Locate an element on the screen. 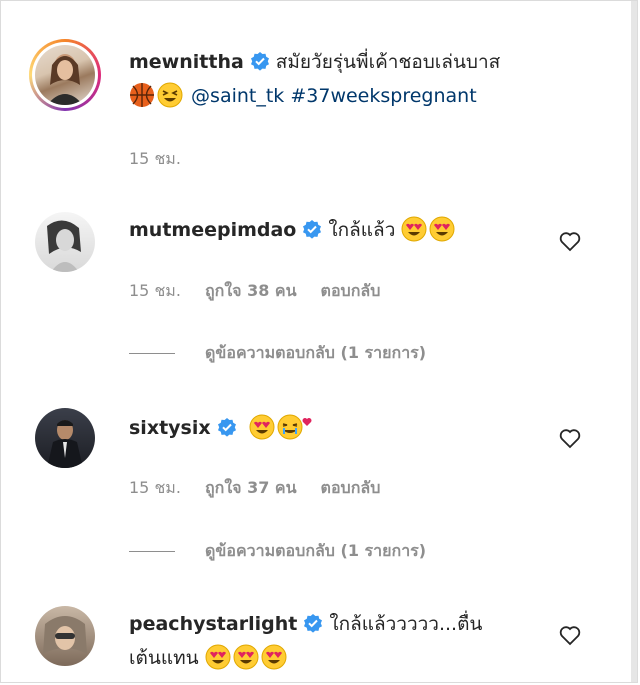 The height and width of the screenshot is (685, 640). mention-link: @saint_tk is located at coordinates (237, 96).